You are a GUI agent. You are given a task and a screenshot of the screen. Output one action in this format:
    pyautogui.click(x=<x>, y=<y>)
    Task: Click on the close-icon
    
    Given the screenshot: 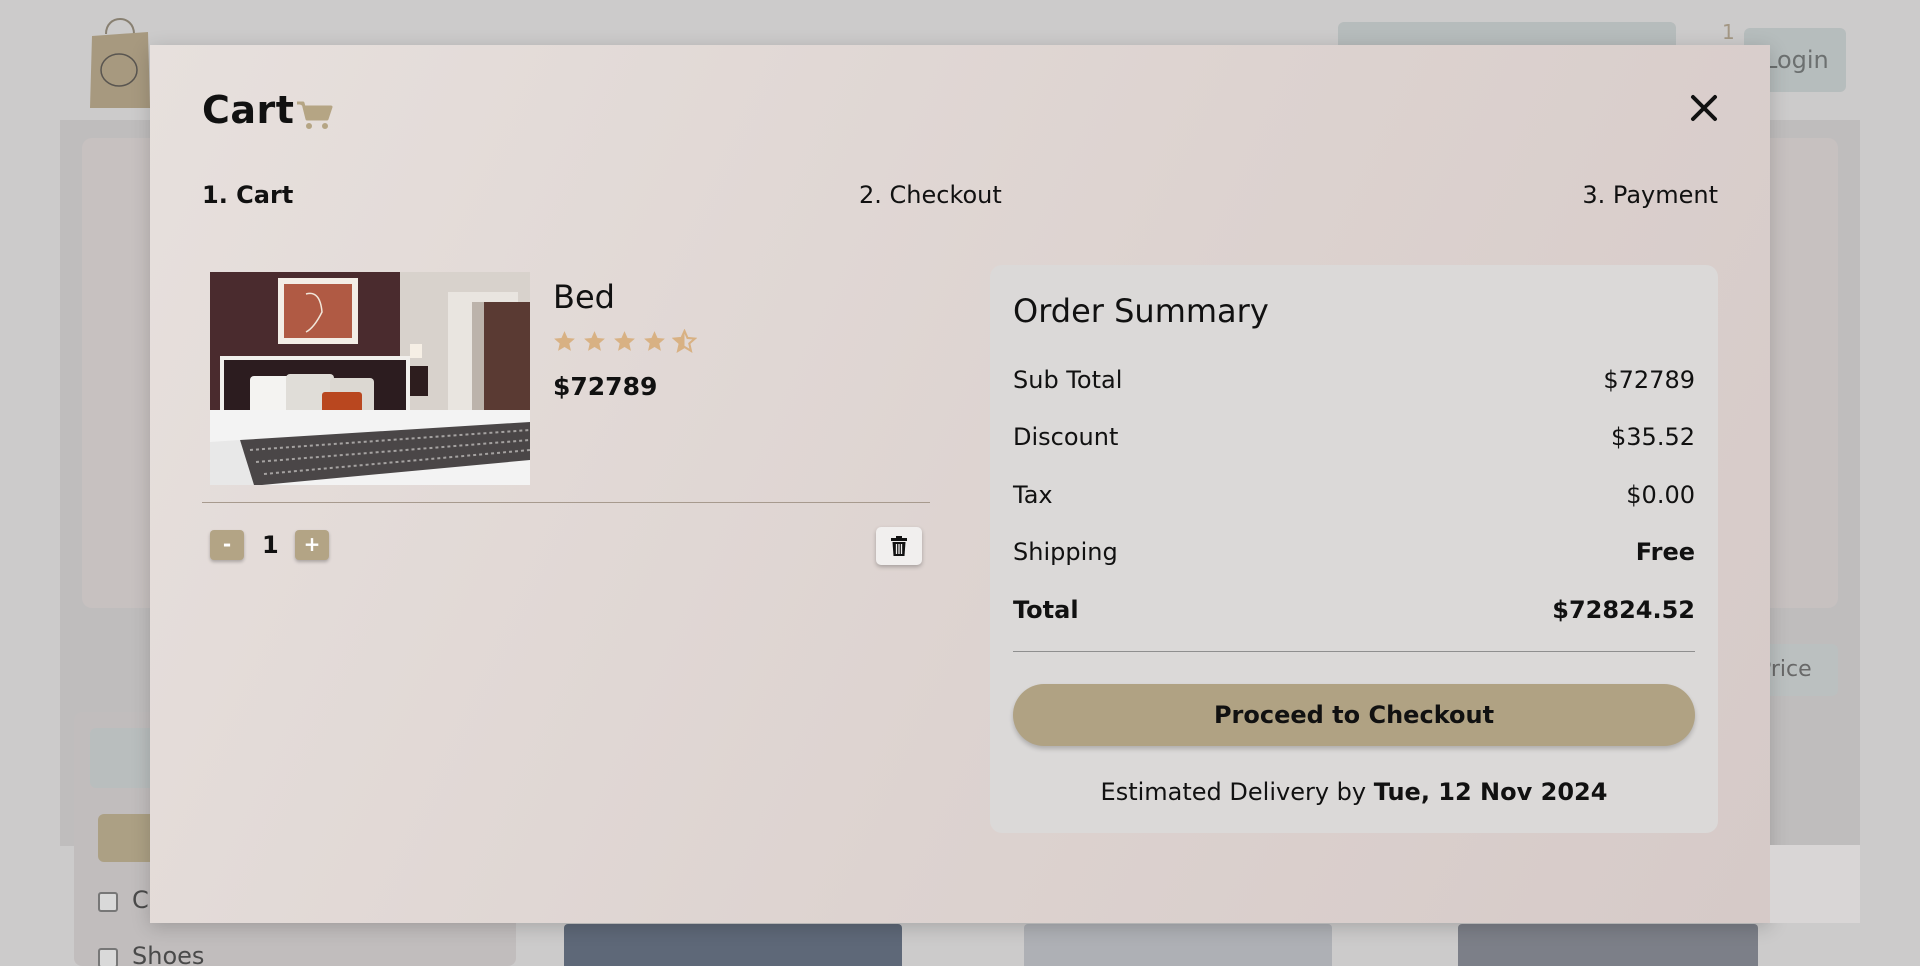 What is the action you would take?
    pyautogui.click(x=1704, y=108)
    